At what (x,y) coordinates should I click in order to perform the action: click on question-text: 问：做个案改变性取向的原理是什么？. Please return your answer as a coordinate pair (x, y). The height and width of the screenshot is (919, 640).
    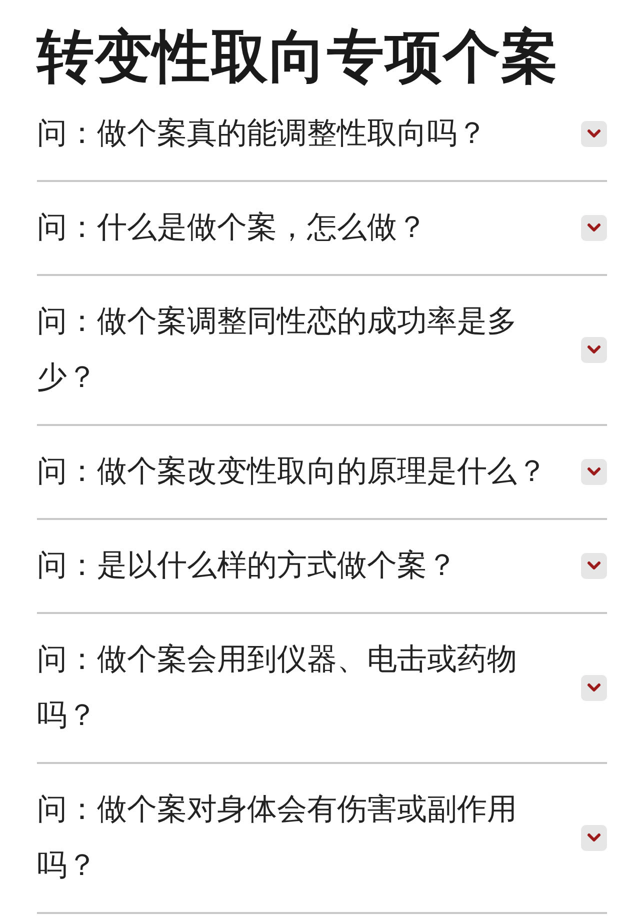
    Looking at the image, I should click on (292, 472).